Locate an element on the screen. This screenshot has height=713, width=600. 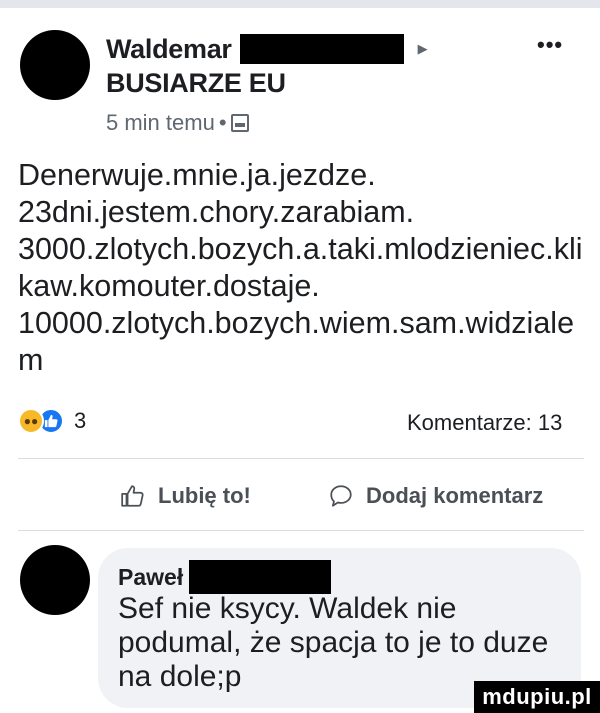
post-text-line: 10000.zlotych.bozych.wiem.sam.widziale is located at coordinates (296, 323).